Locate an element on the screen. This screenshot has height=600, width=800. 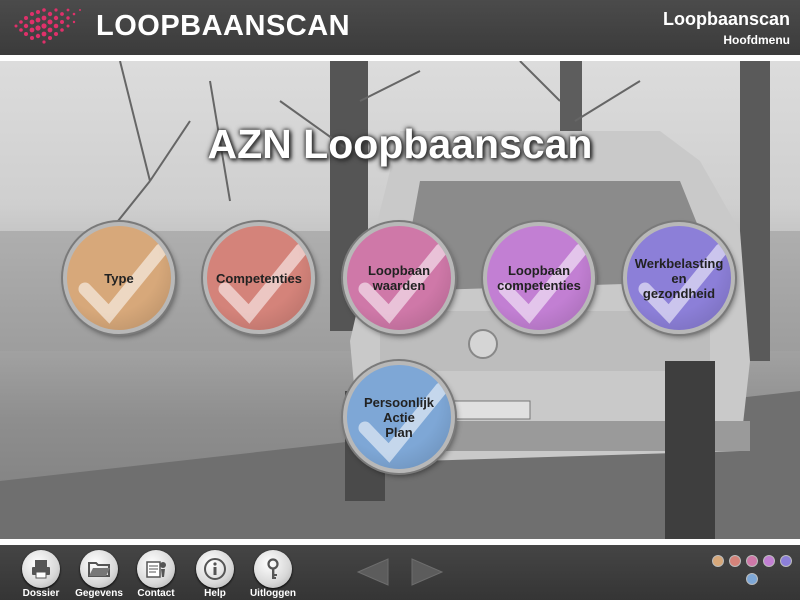
arrow-left-icon is located at coordinates (373, 572).